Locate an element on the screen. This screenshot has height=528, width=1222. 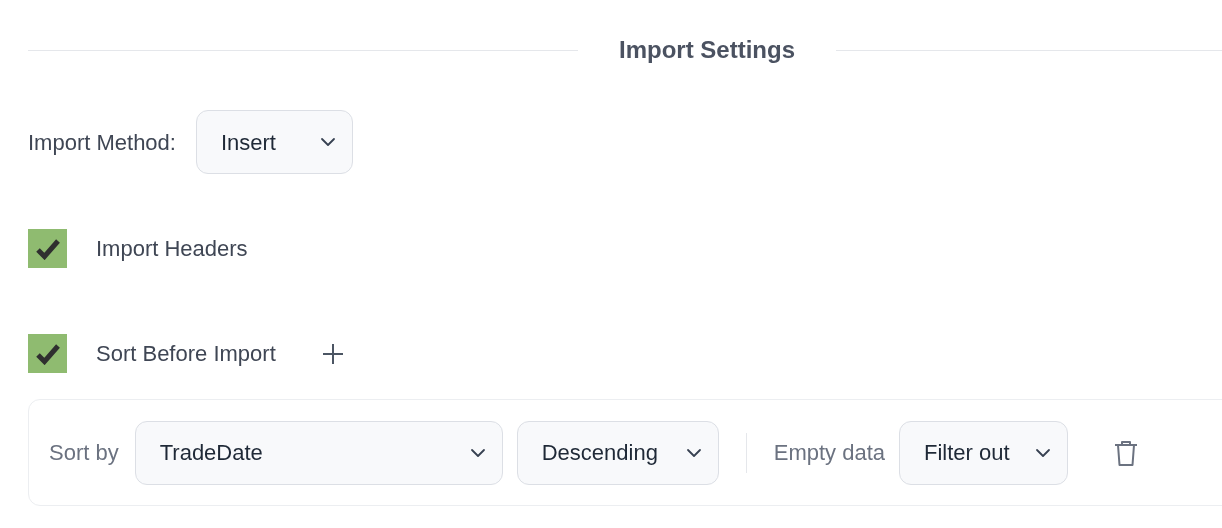
field-select: TradeDate is located at coordinates (318, 452).